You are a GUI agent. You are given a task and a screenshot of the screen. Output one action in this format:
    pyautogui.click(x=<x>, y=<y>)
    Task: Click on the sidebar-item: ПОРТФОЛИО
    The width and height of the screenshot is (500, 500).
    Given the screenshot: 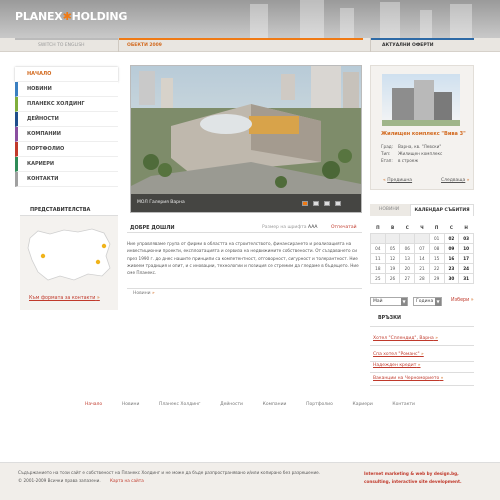 What is the action you would take?
    pyautogui.click(x=66, y=149)
    